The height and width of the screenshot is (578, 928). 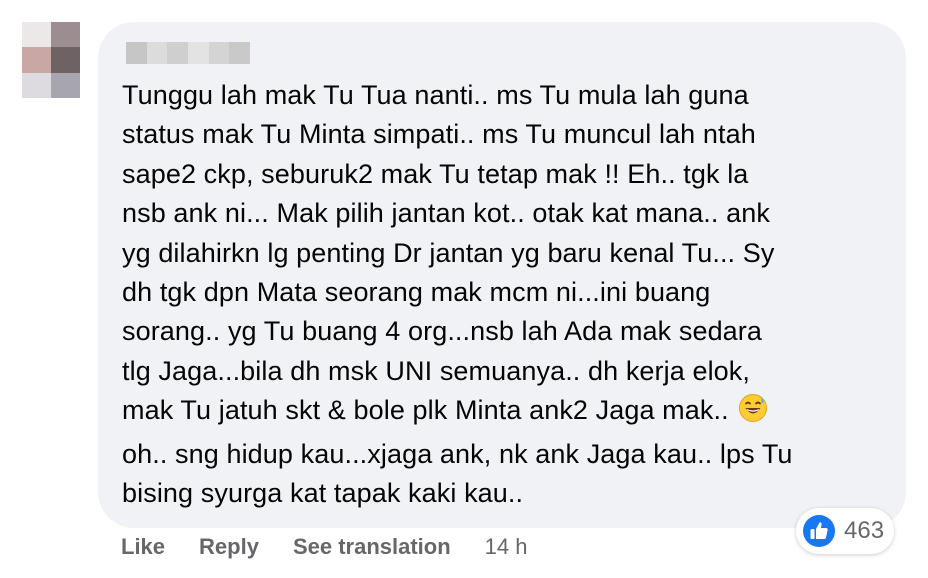 What do you see at coordinates (51, 60) in the screenshot?
I see `avatar` at bounding box center [51, 60].